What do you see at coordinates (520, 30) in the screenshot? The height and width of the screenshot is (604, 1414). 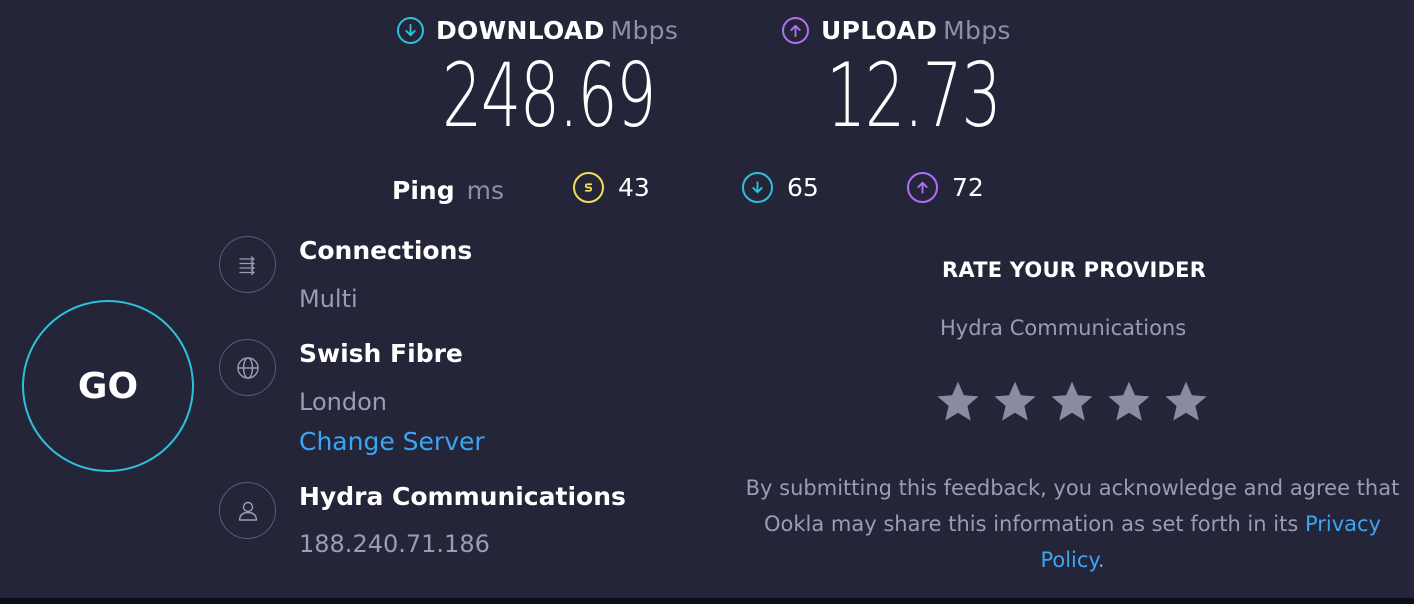 I see `download-label: DOWNLOAD` at bounding box center [520, 30].